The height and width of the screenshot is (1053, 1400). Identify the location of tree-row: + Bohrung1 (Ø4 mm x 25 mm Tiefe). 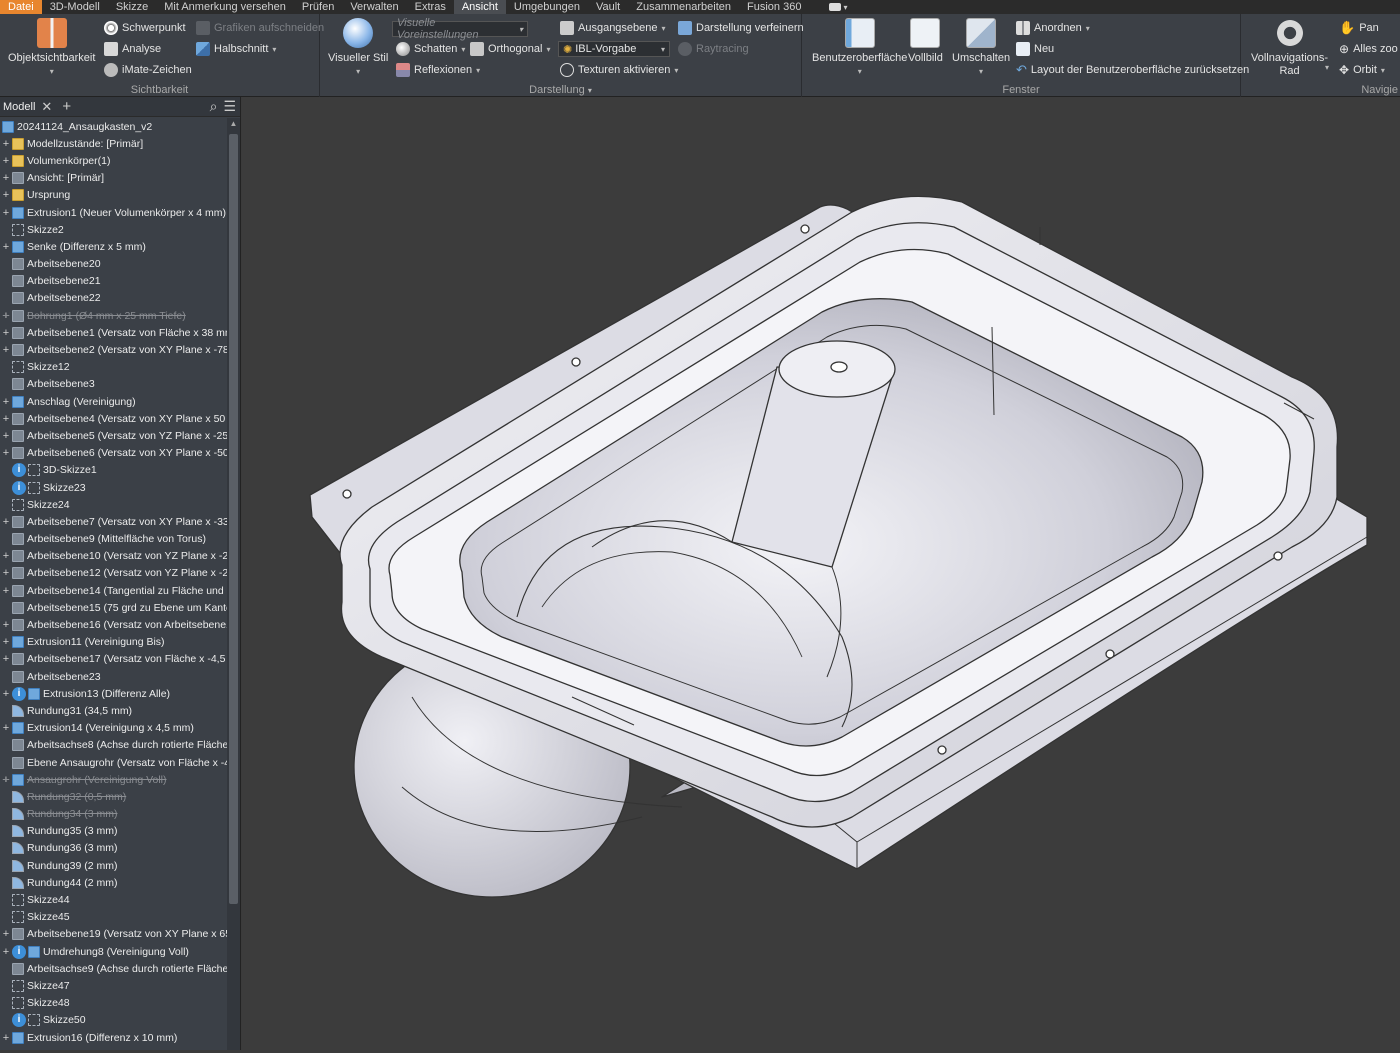
(113, 315).